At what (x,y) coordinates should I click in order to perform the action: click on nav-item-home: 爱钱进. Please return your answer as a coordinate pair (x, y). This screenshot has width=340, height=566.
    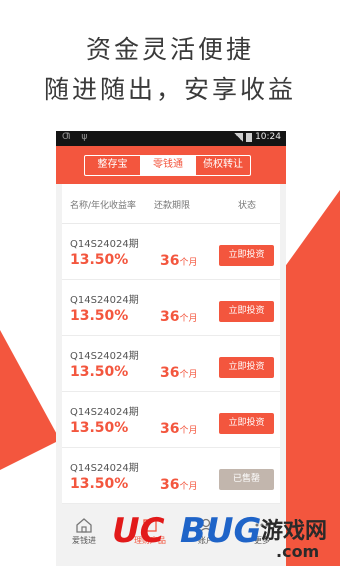
    Looking at the image, I should click on (84, 531).